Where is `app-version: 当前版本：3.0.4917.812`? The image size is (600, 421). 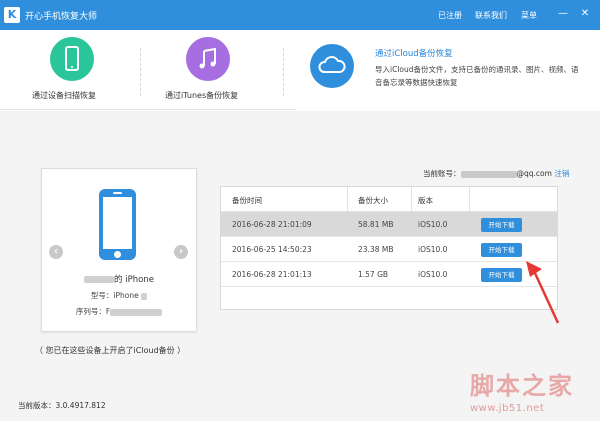 app-version: 当前版本：3.0.4917.812 is located at coordinates (62, 405).